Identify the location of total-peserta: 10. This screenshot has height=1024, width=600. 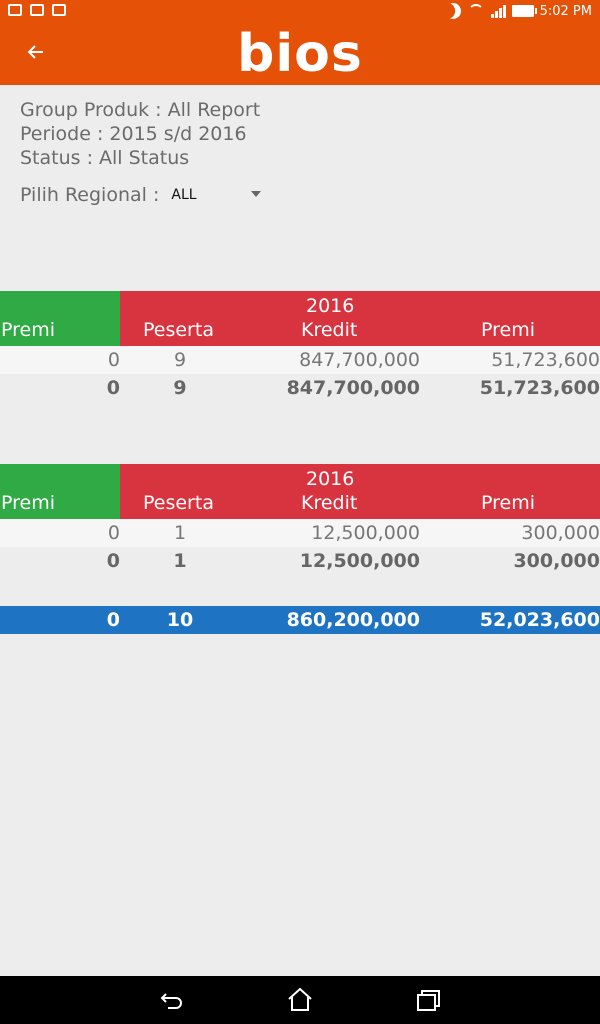
(180, 620).